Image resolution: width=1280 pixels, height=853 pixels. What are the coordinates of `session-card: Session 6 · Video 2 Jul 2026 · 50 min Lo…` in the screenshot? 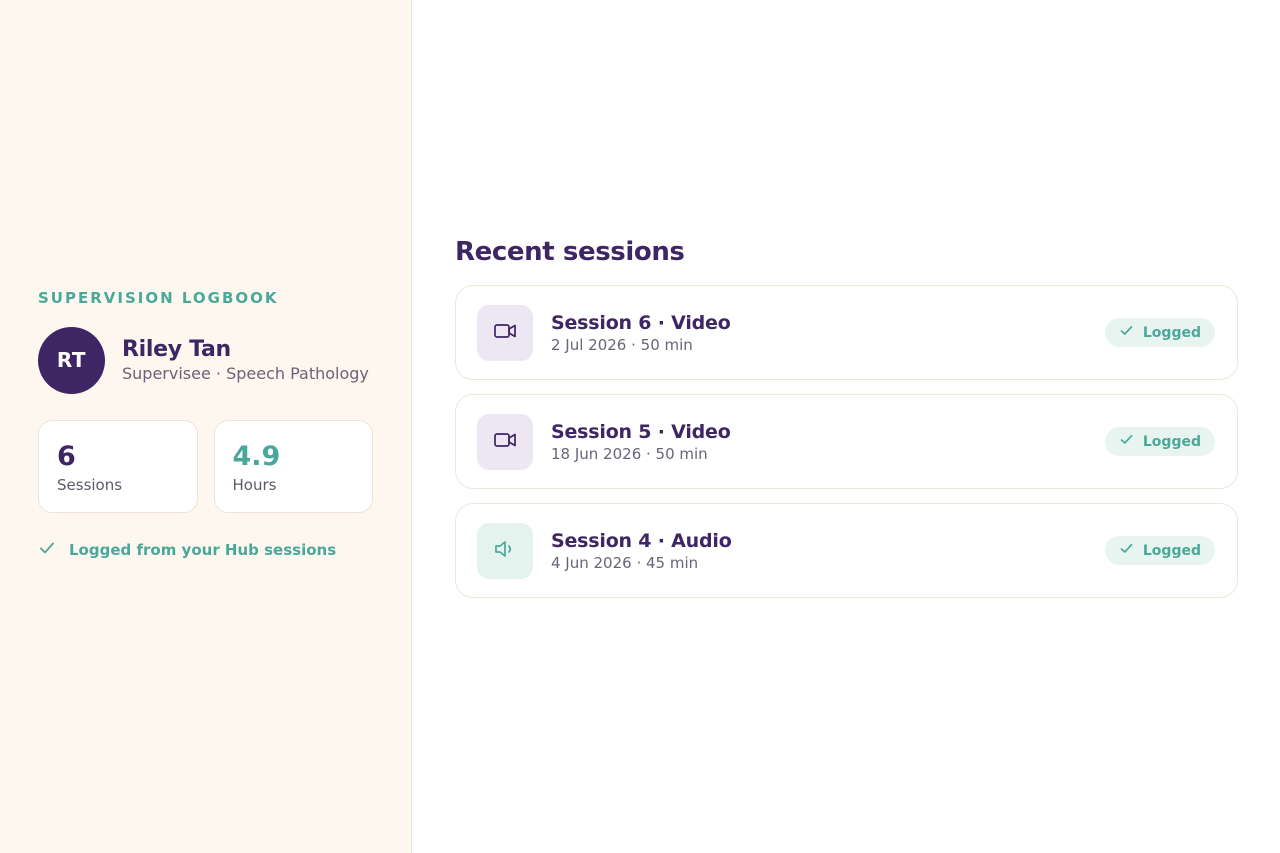 It's located at (846, 332).